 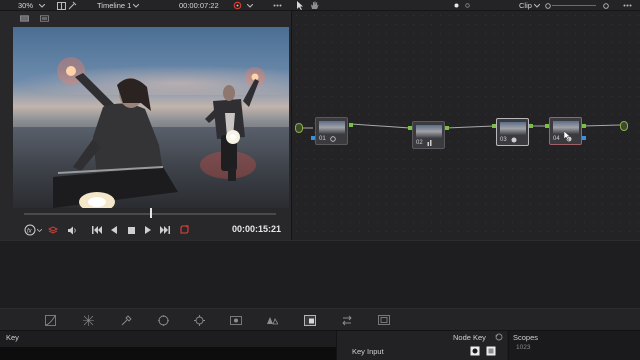 I want to click on key-invert-toggle-icon, so click(x=491, y=352).